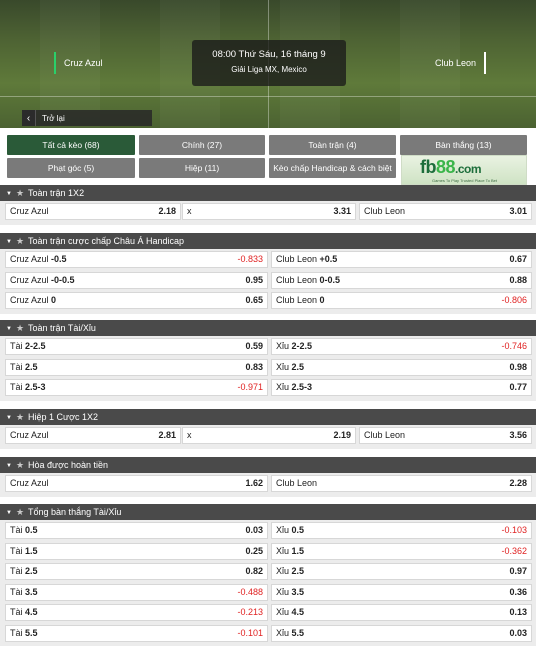  Describe the element at coordinates (93, 435) in the screenshot. I see `odds-button: Cruz Azul 2.81` at that location.